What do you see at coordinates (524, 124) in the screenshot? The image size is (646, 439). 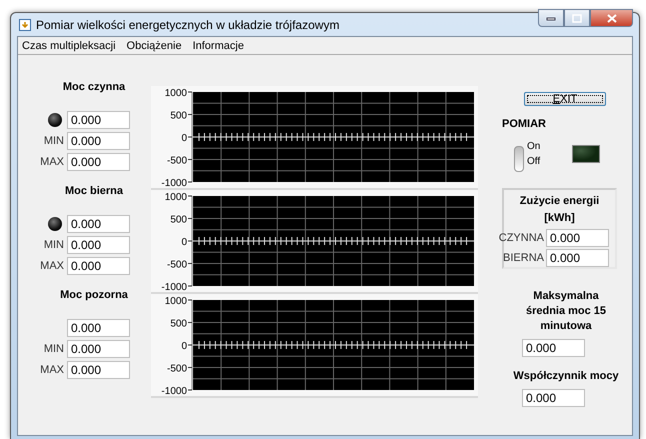 I see `pomiar-title: POMIAR` at bounding box center [524, 124].